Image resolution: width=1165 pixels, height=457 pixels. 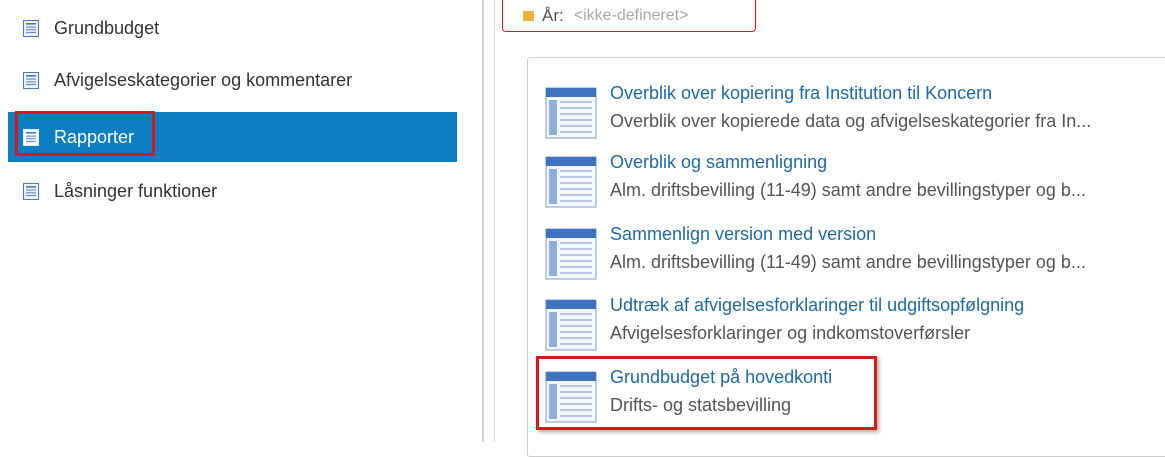 I want to click on pane-splitter, so click(x=483, y=221).